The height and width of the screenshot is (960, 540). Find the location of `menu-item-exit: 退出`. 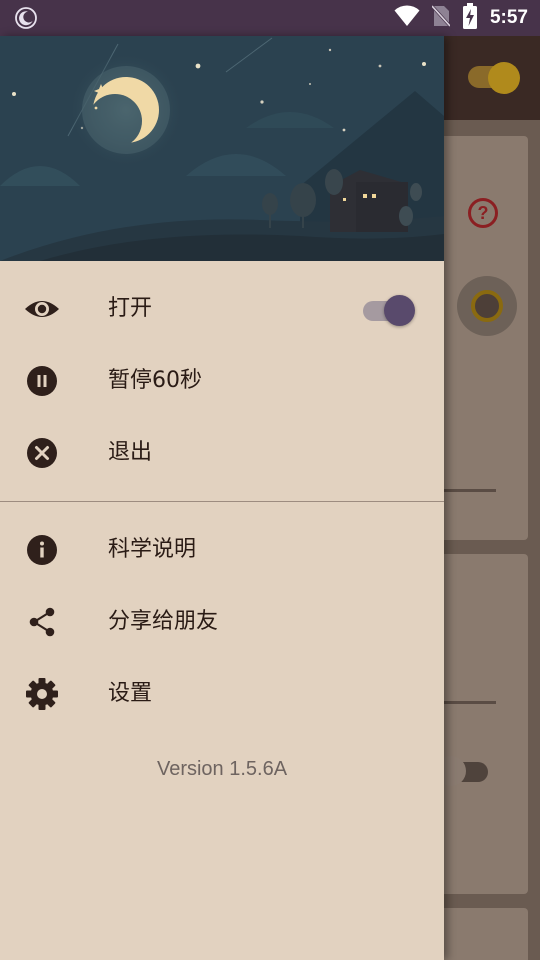

menu-item-exit: 退出 is located at coordinates (222, 453).